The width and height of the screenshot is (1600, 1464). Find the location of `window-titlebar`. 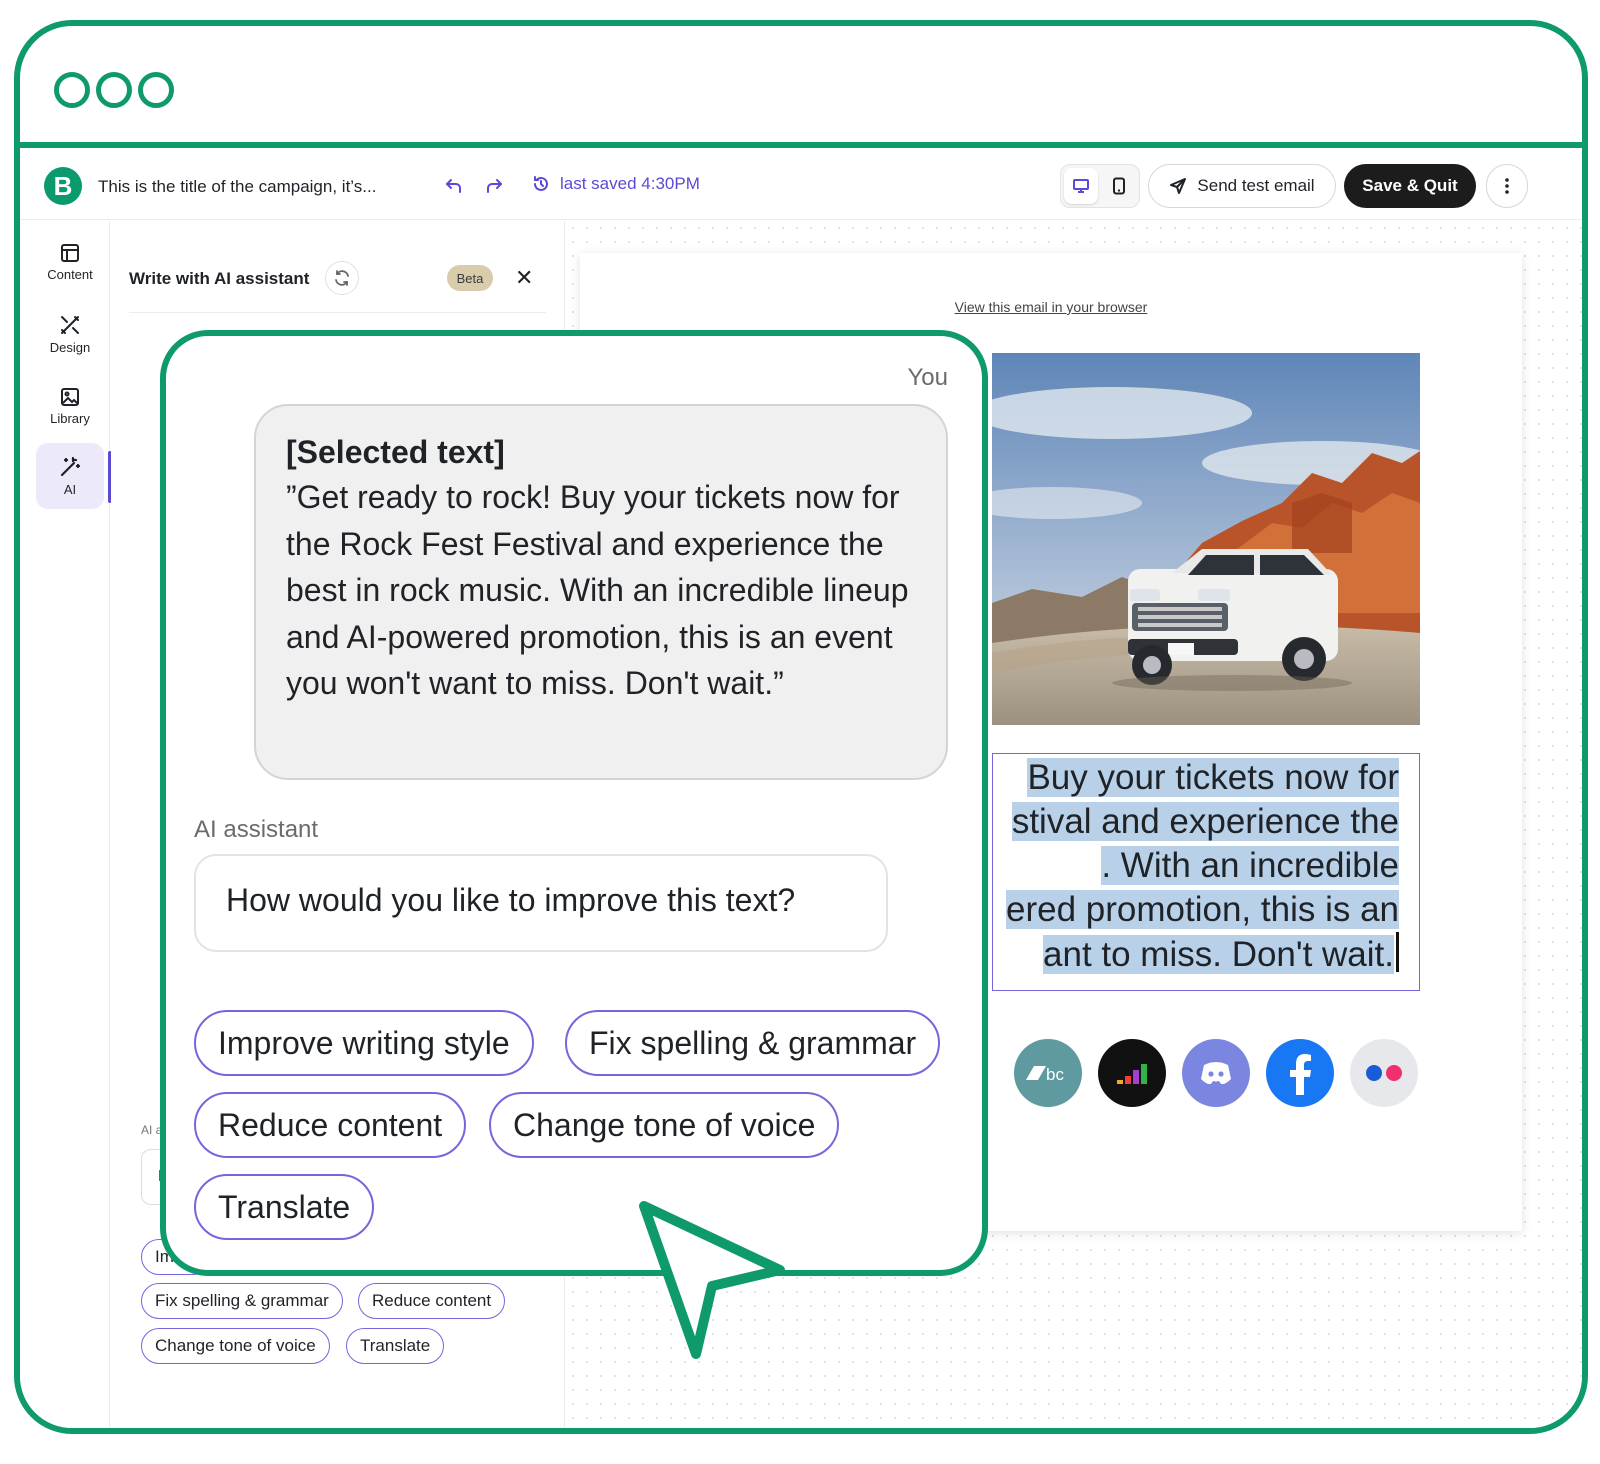

window-titlebar is located at coordinates (801, 87).